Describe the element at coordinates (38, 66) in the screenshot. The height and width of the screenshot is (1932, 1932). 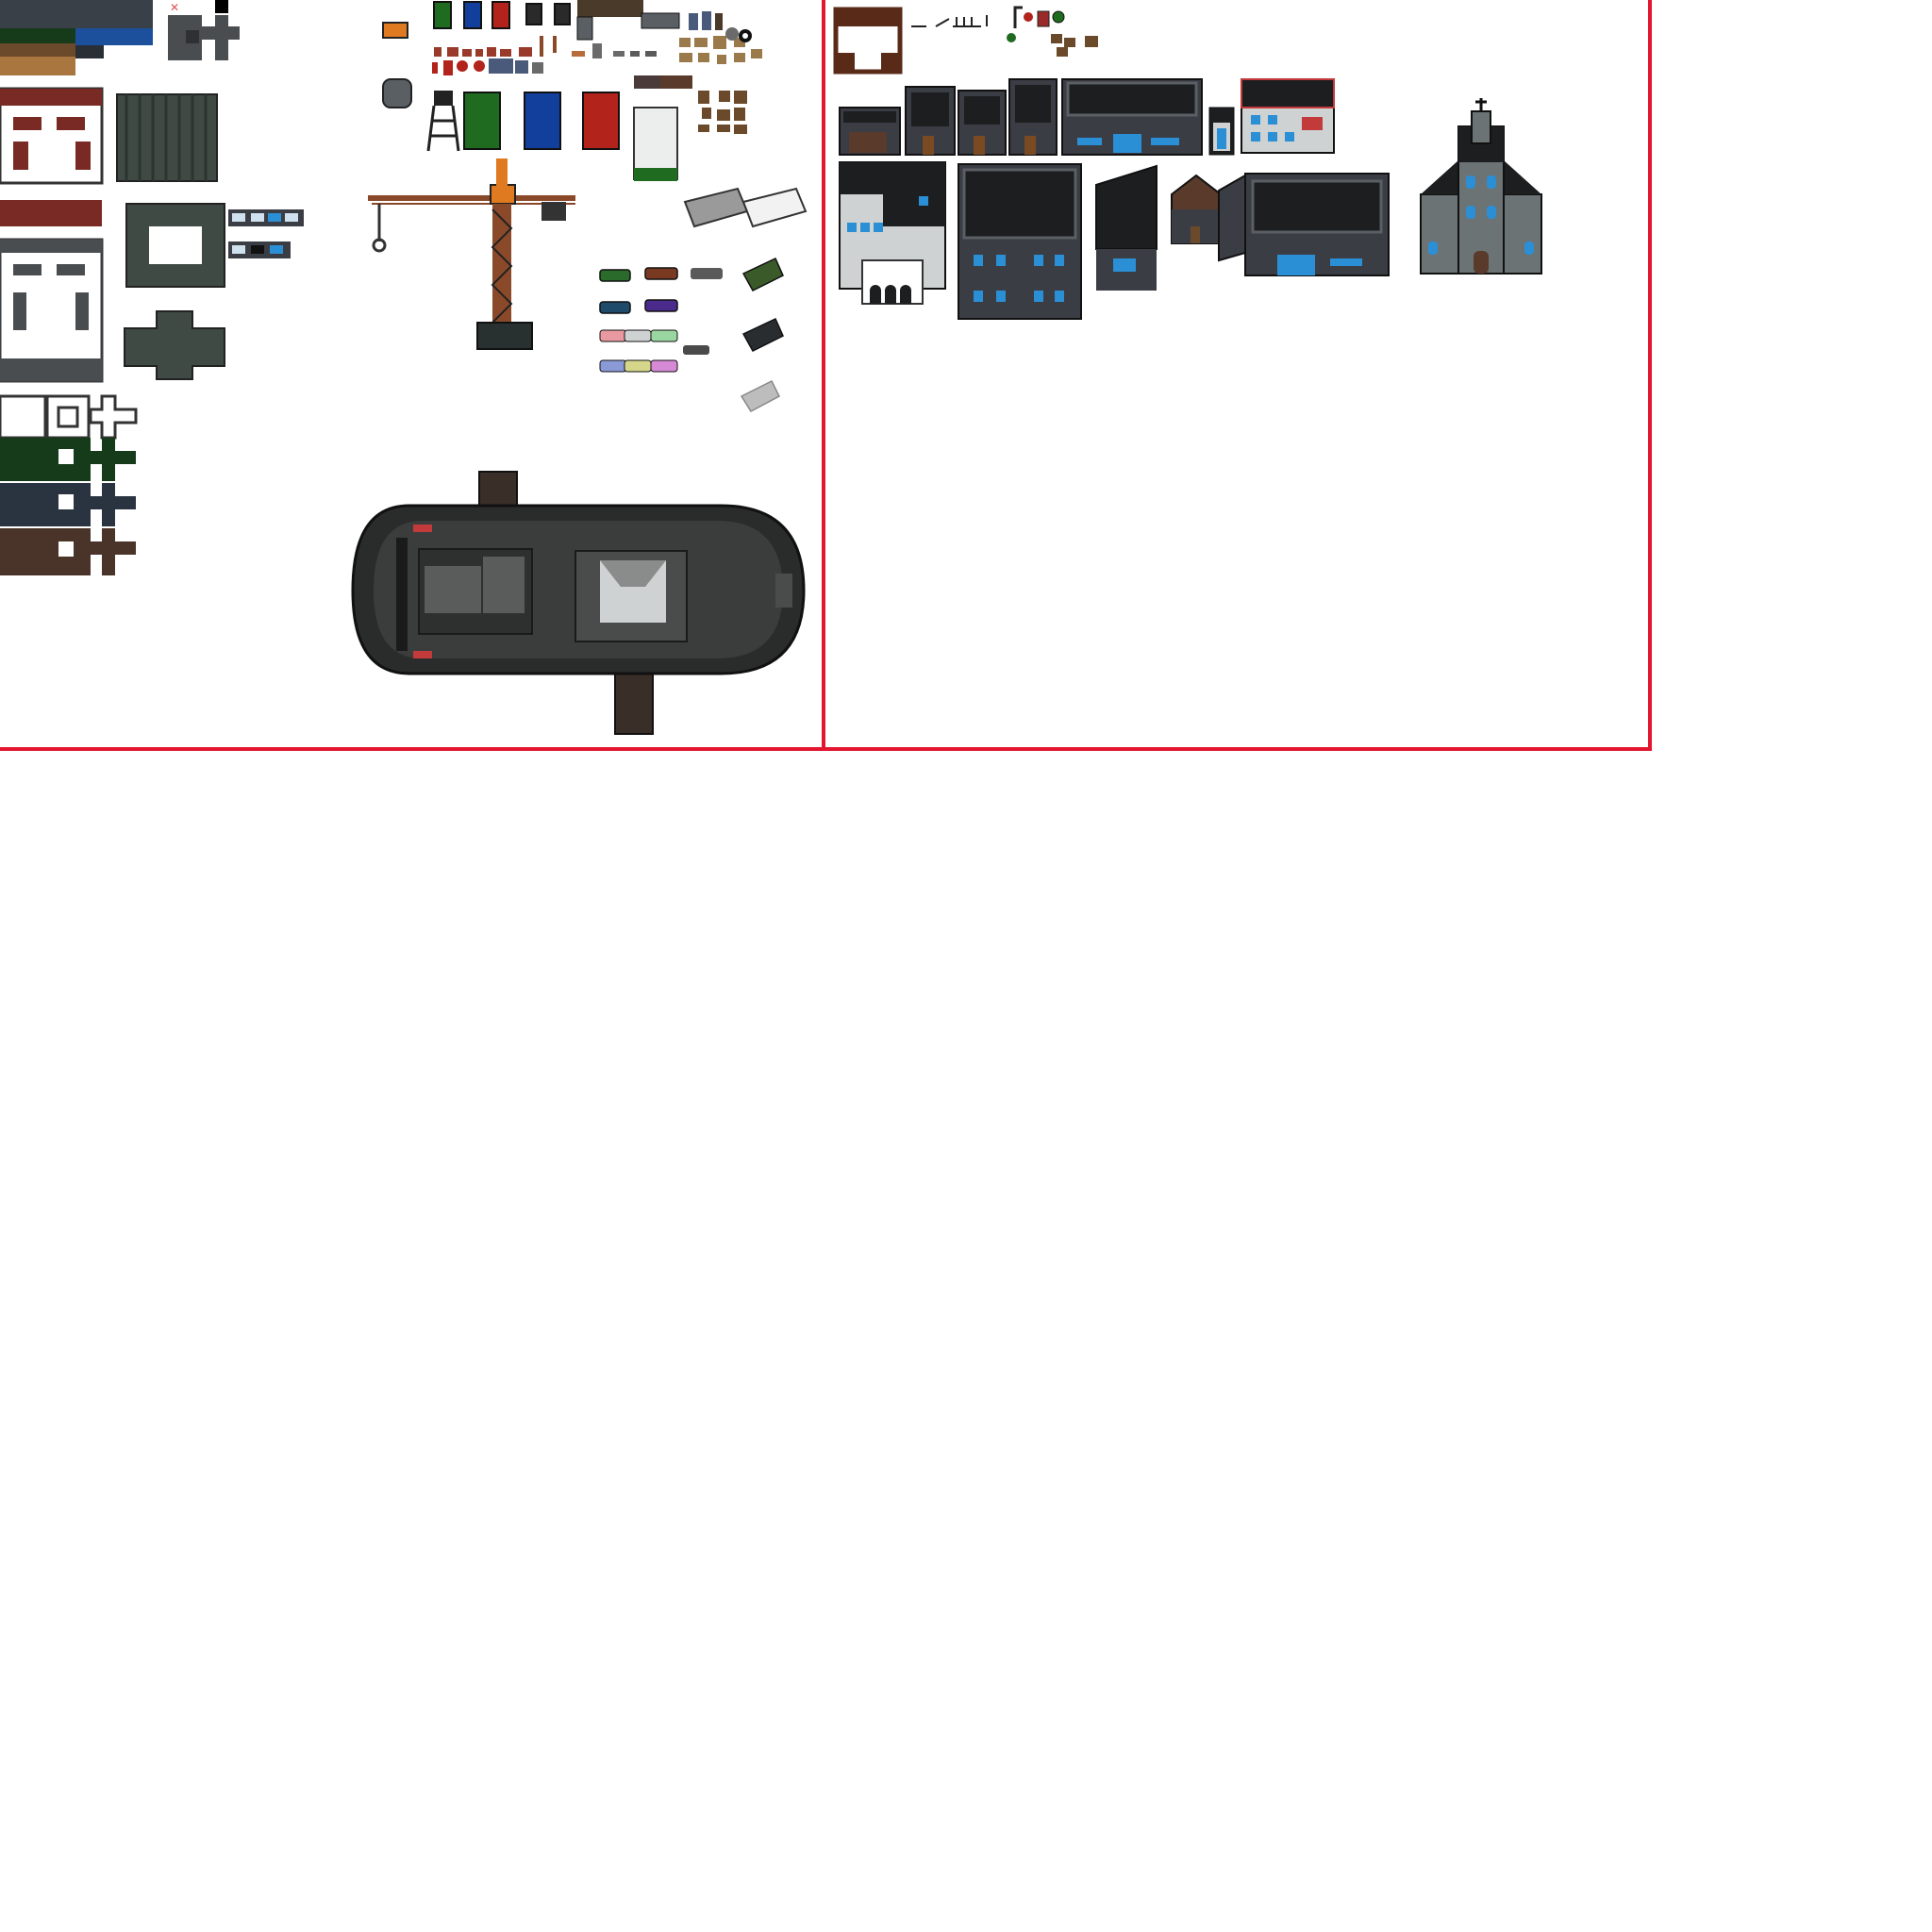
I see `sand-tile` at that location.